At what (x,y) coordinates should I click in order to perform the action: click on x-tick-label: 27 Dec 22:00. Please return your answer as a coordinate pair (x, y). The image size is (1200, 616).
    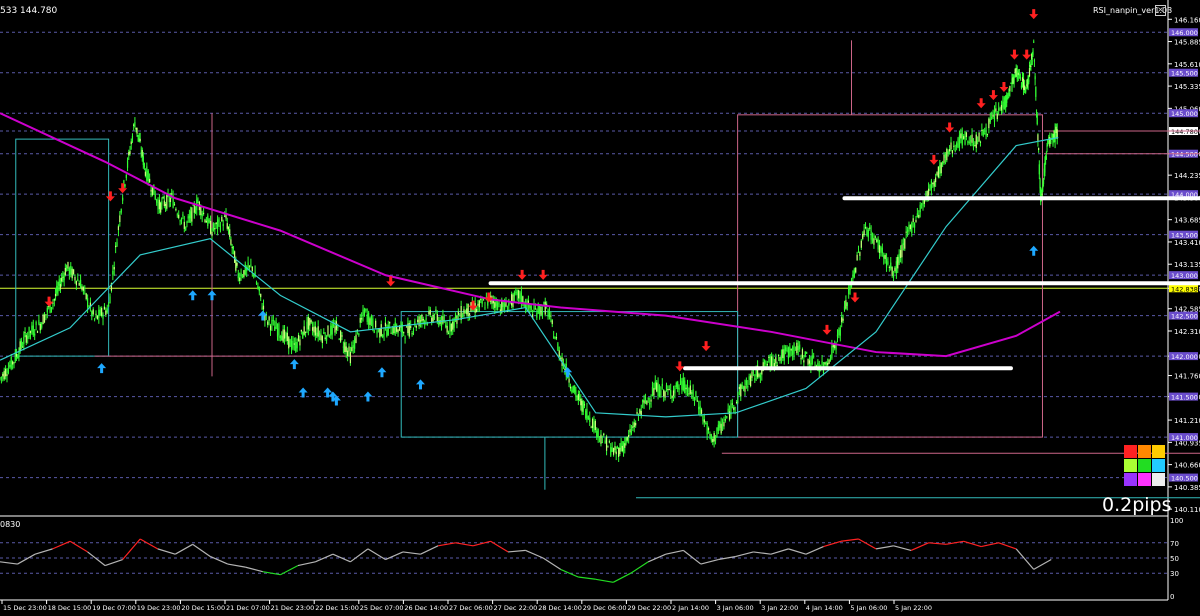
    Looking at the image, I should click on (516, 608).